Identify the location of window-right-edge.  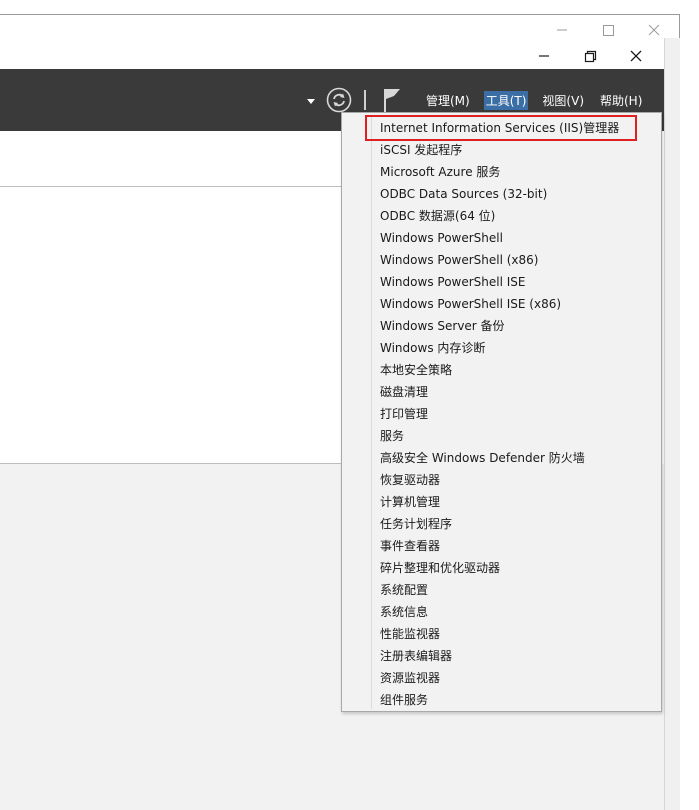
(672, 424).